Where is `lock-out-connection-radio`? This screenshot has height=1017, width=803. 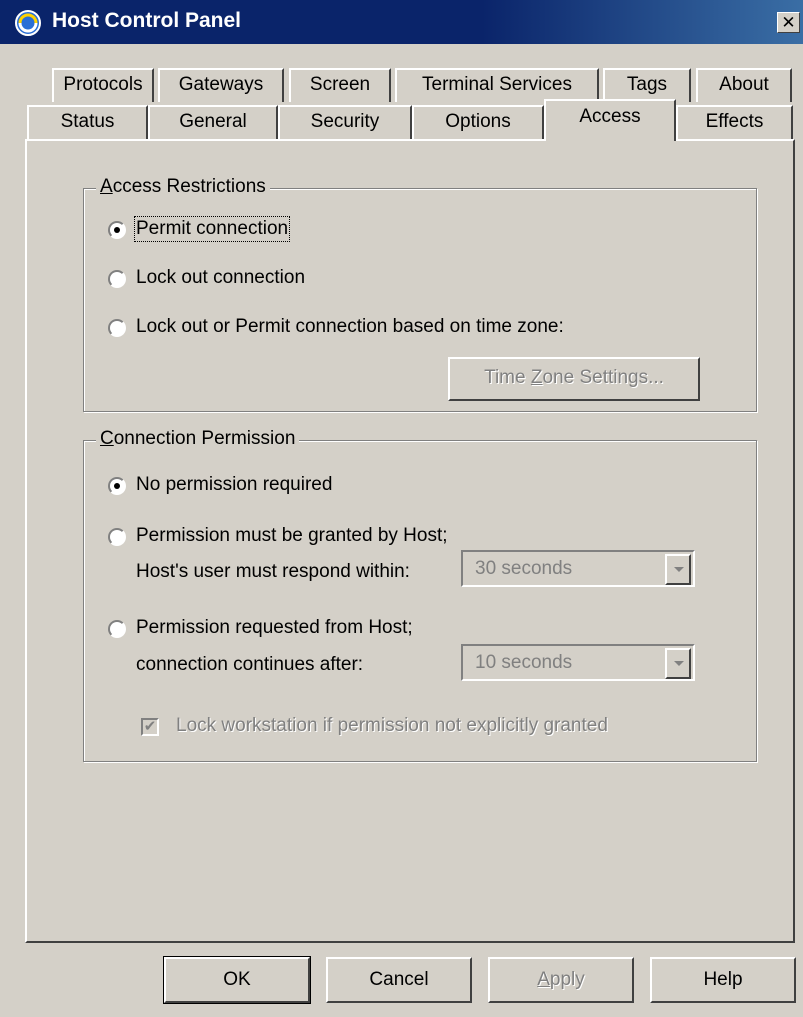 lock-out-connection-radio is located at coordinates (117, 279).